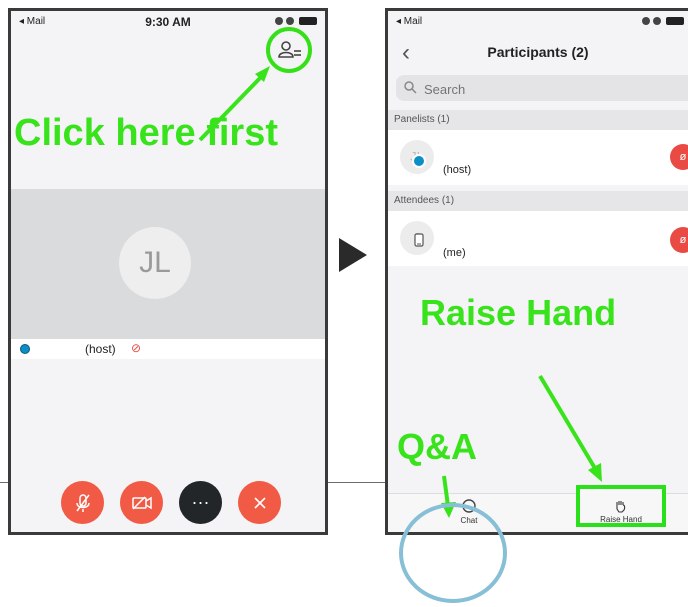 The image size is (688, 607). What do you see at coordinates (234, 104) in the screenshot?
I see `arrow-to-participants` at bounding box center [234, 104].